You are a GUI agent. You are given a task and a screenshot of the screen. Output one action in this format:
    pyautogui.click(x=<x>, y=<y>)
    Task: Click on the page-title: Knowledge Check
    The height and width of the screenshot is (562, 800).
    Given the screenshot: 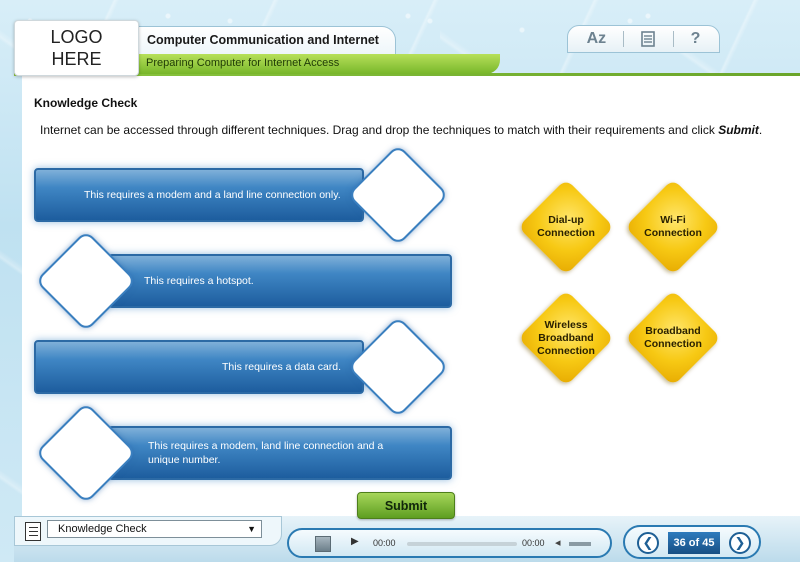 What is the action you would take?
    pyautogui.click(x=86, y=103)
    